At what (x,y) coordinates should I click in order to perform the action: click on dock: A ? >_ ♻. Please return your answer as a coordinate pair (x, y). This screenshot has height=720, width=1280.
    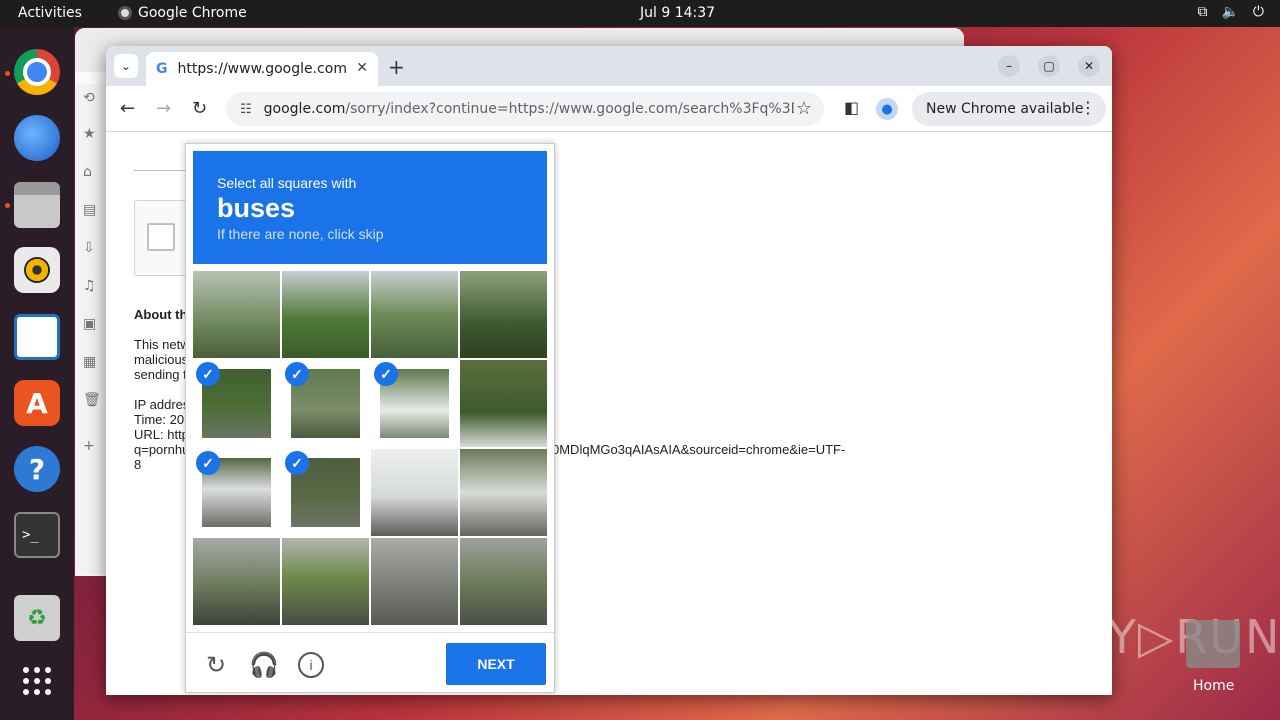
    Looking at the image, I should click on (37, 373).